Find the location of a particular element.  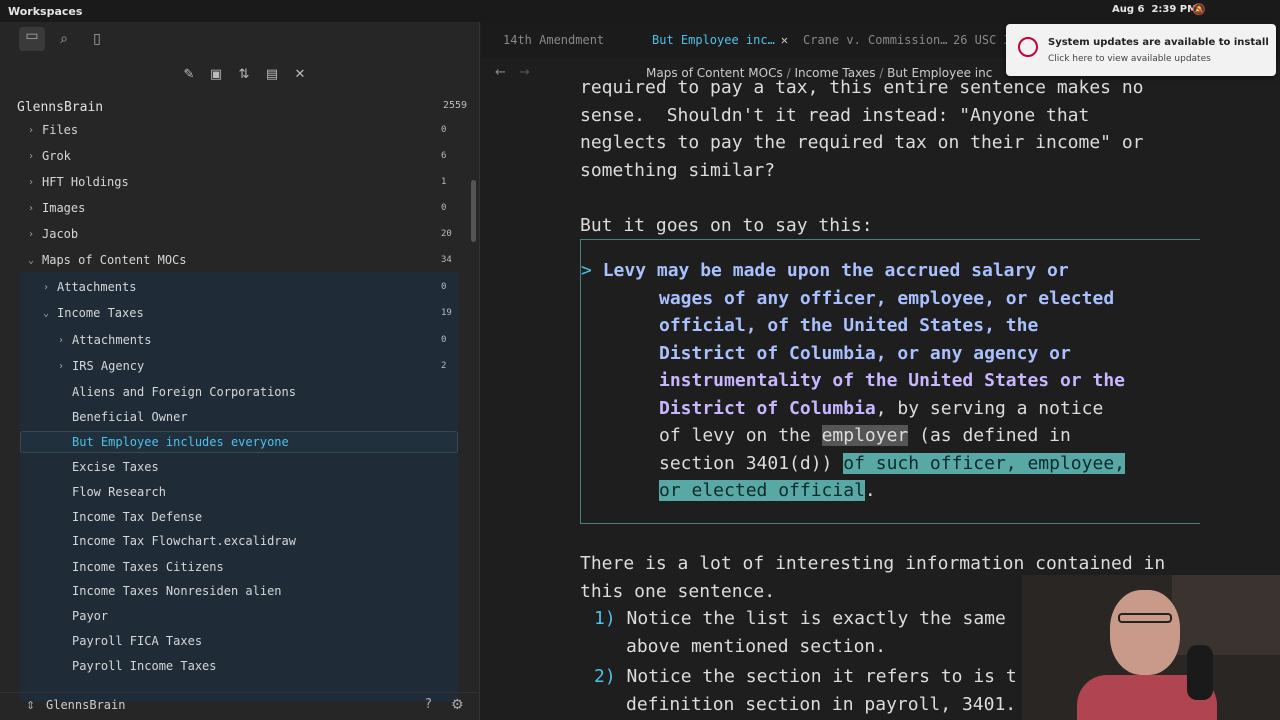

clock: Aug 6 2:39 PM is located at coordinates (1154, 9).